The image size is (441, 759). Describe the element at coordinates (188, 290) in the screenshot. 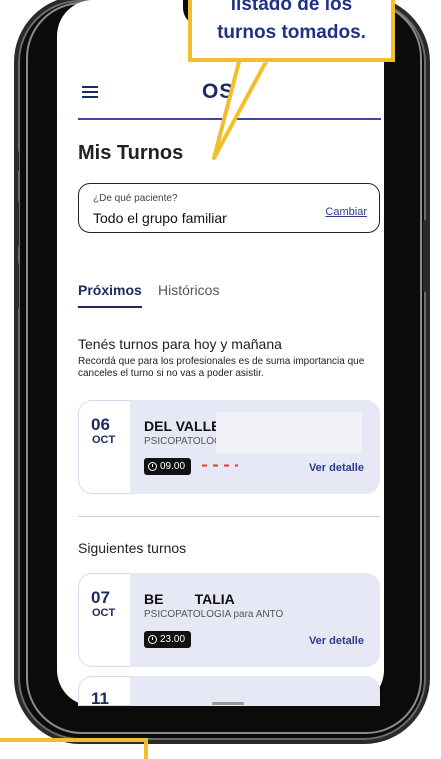

I see `tab-history: Históricos` at that location.